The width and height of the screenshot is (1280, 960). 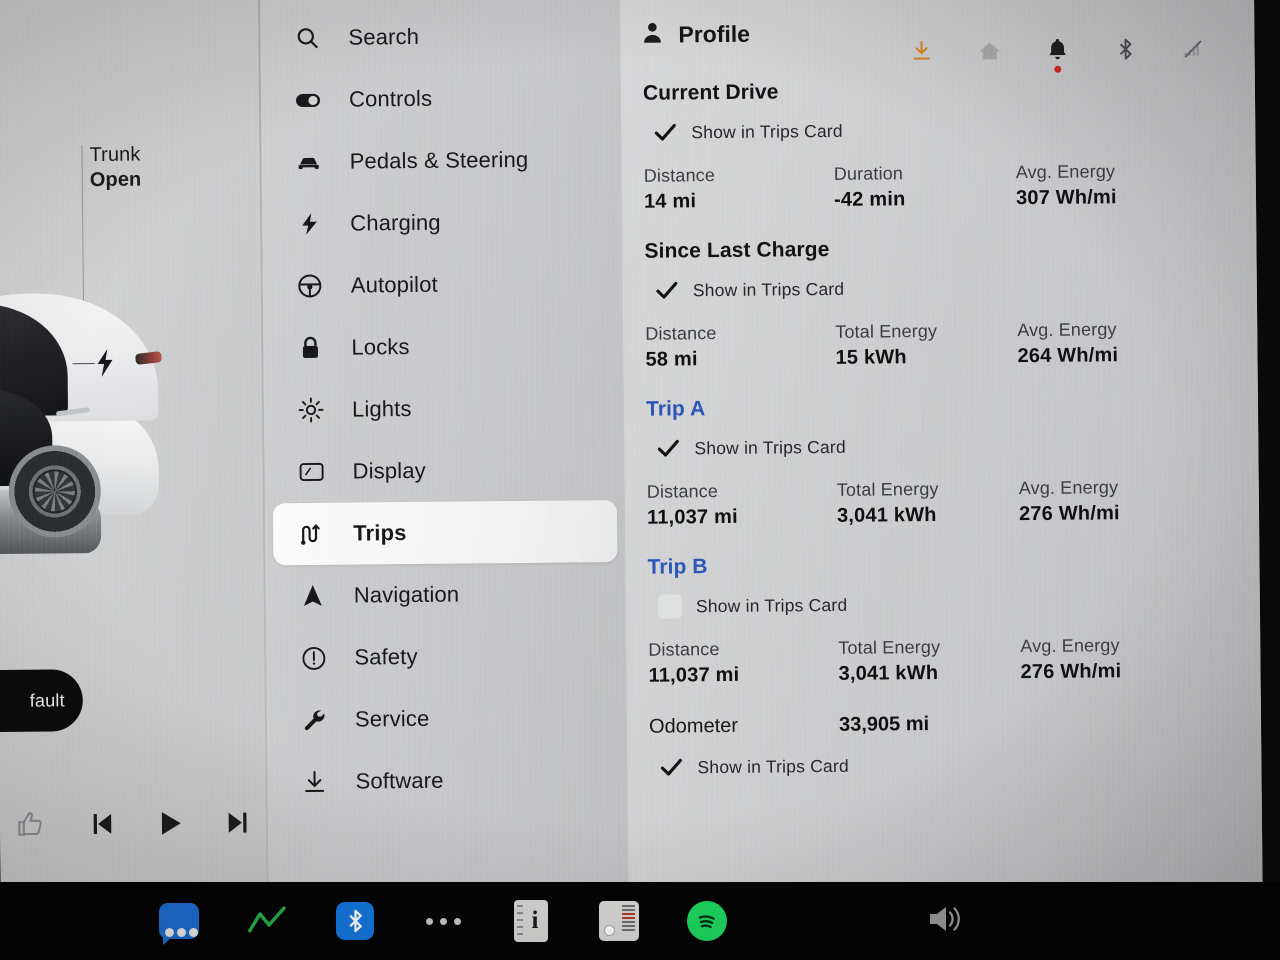 I want to click on taskbar-app-list: i, so click(x=443, y=922).